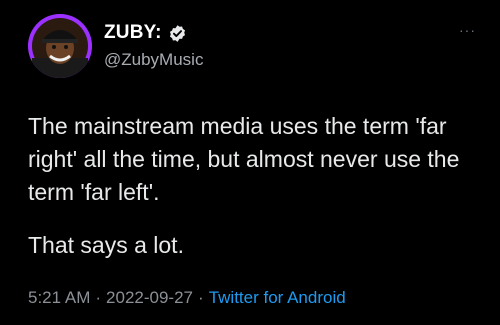 This screenshot has height=325, width=500. I want to click on profile-avatar-icon, so click(60, 46).